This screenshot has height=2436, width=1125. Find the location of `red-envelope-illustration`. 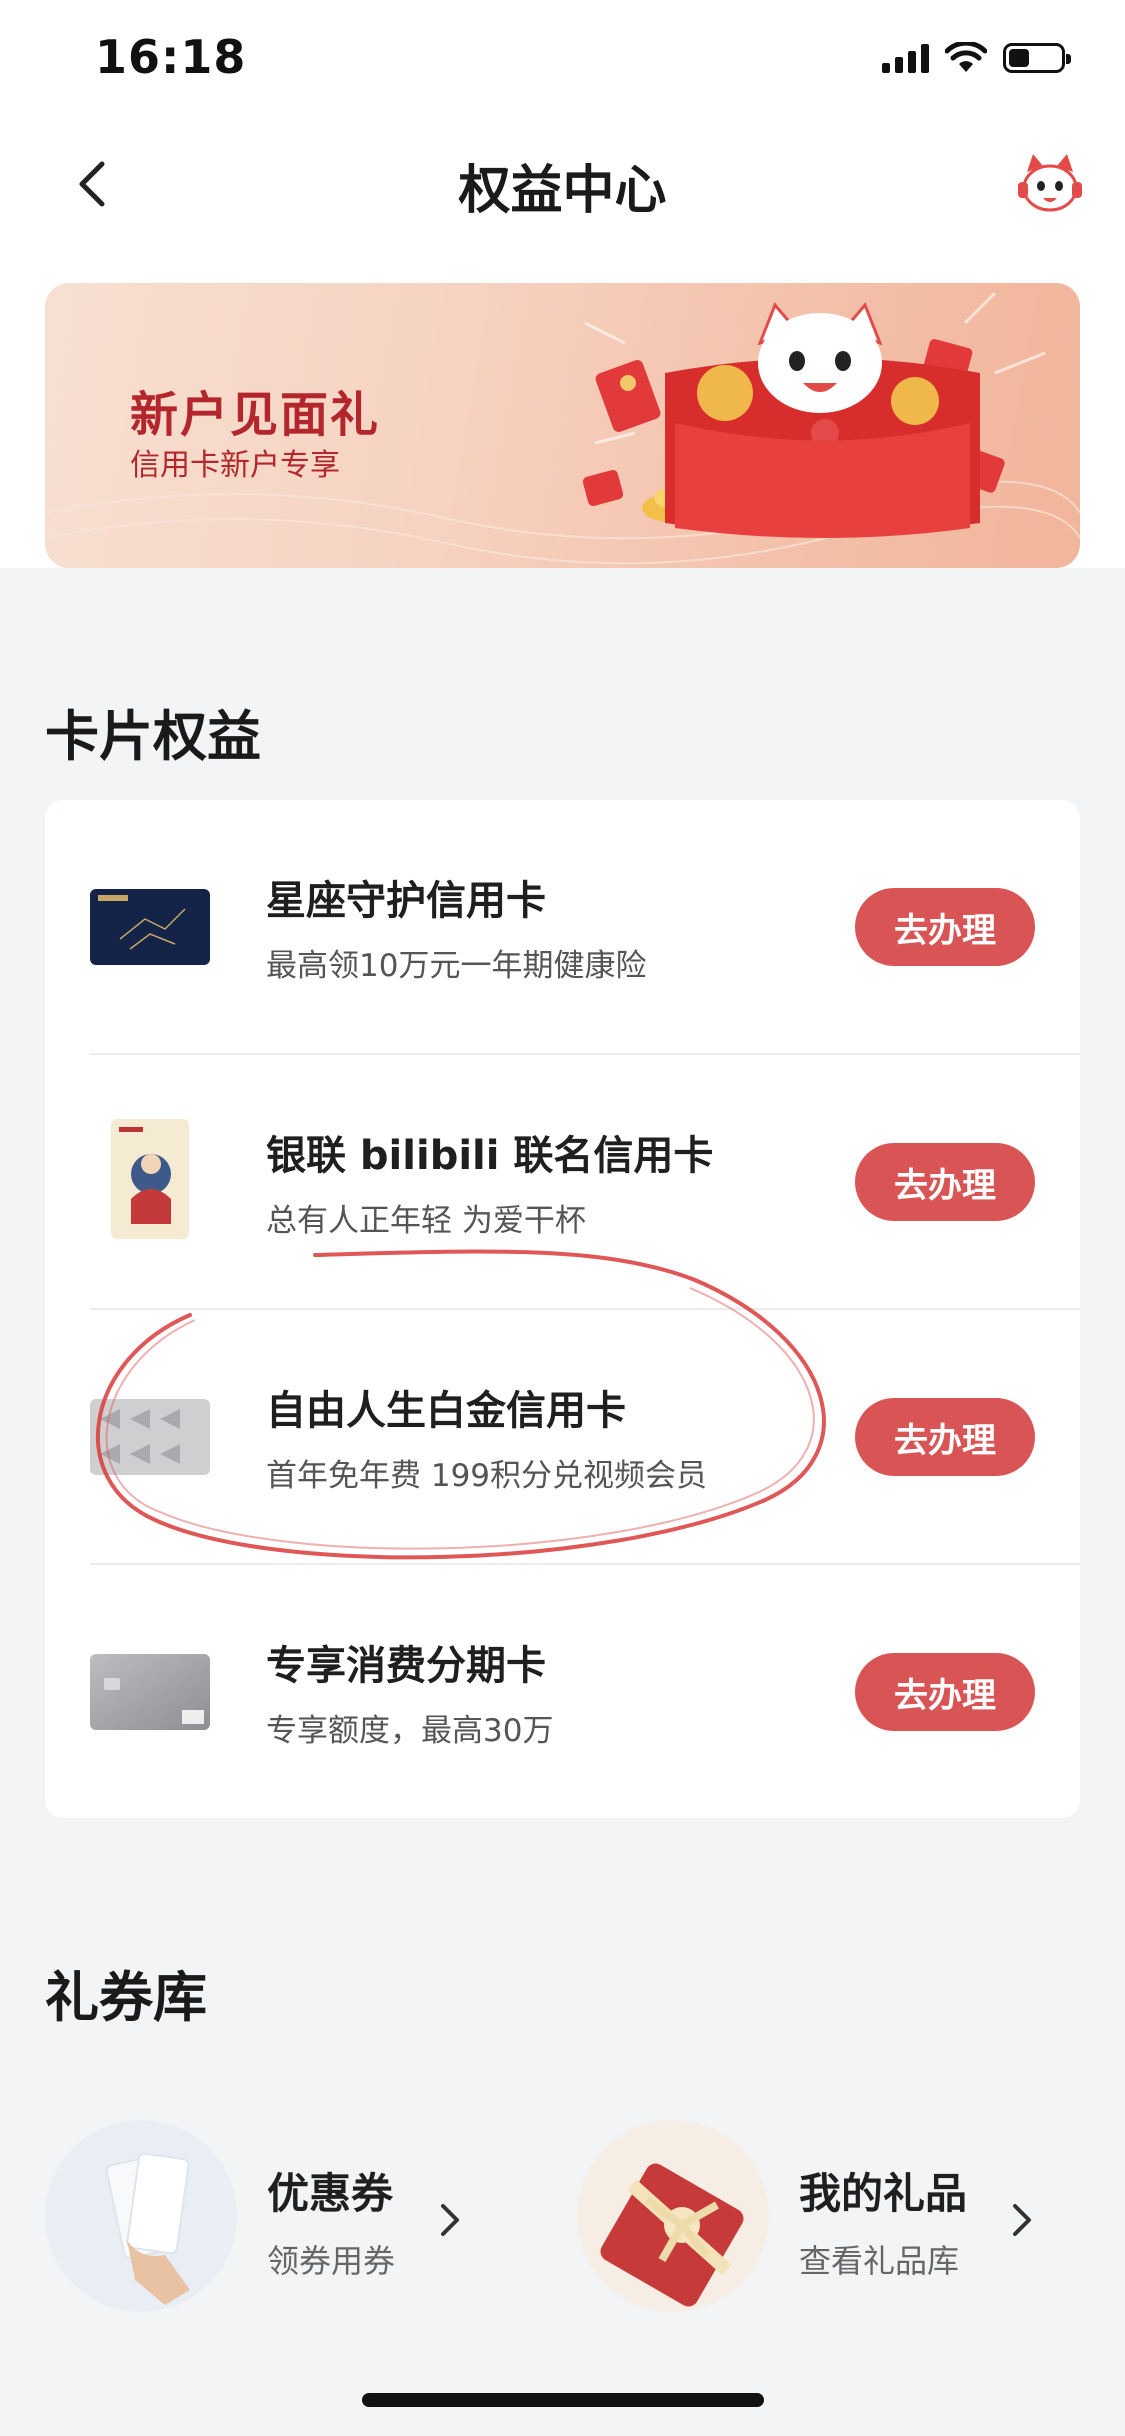

red-envelope-illustration is located at coordinates (814, 414).